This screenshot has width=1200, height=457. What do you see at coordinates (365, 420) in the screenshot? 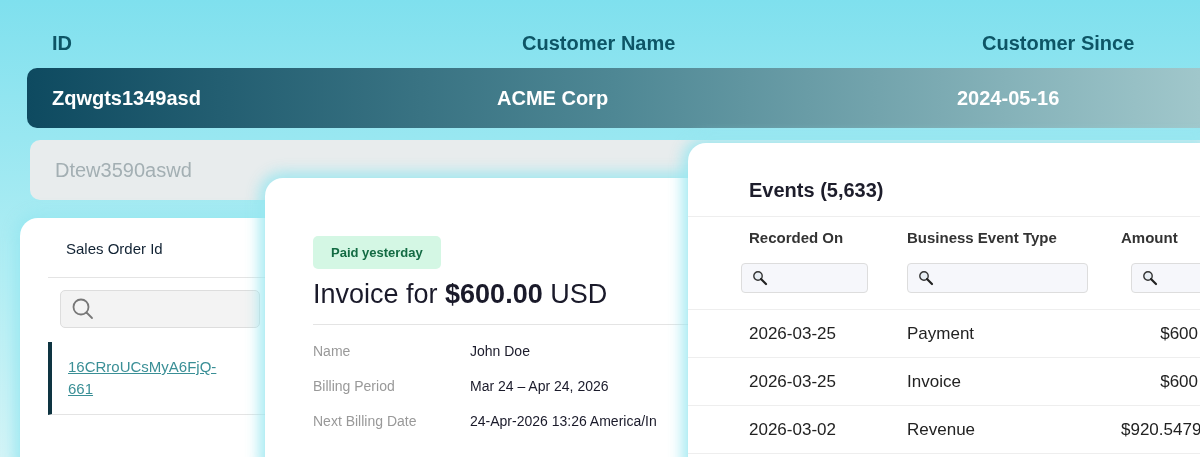
I see `field-label: Next Billing Date` at bounding box center [365, 420].